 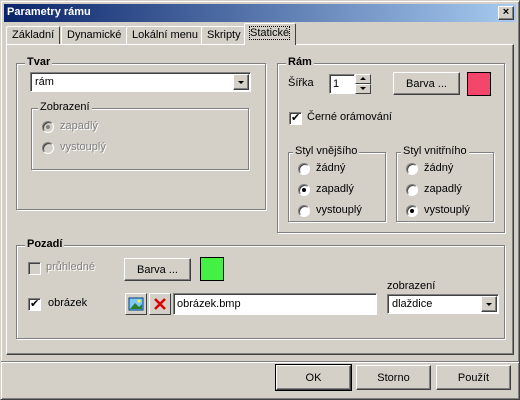 I want to click on pruhledne-label: průhledné, so click(x=70, y=267).